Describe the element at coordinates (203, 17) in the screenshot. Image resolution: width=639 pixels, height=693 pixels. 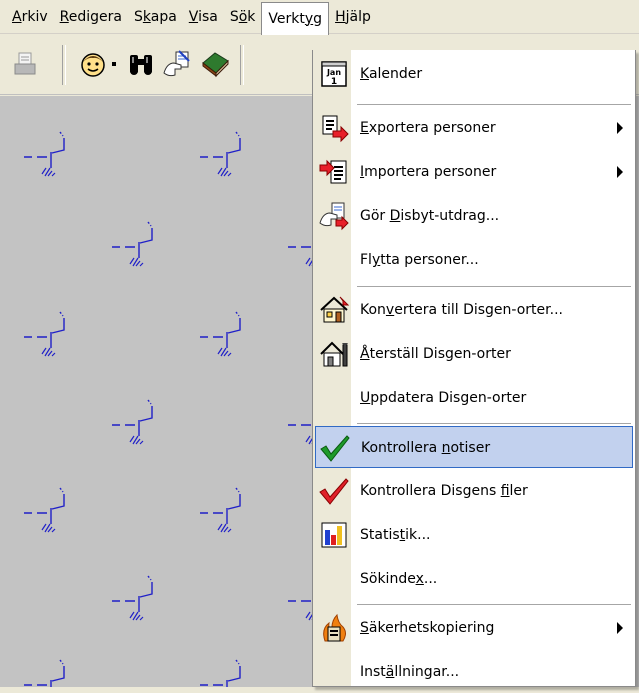
I see `menu-visa: Visa` at that location.